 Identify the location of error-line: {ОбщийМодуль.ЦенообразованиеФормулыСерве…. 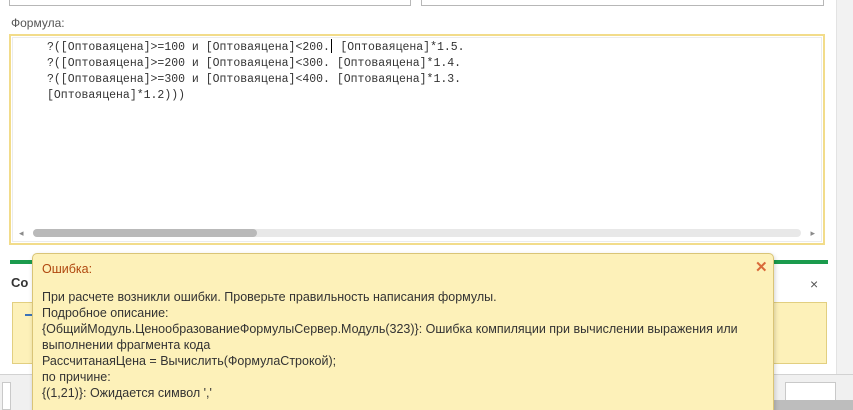
(390, 329).